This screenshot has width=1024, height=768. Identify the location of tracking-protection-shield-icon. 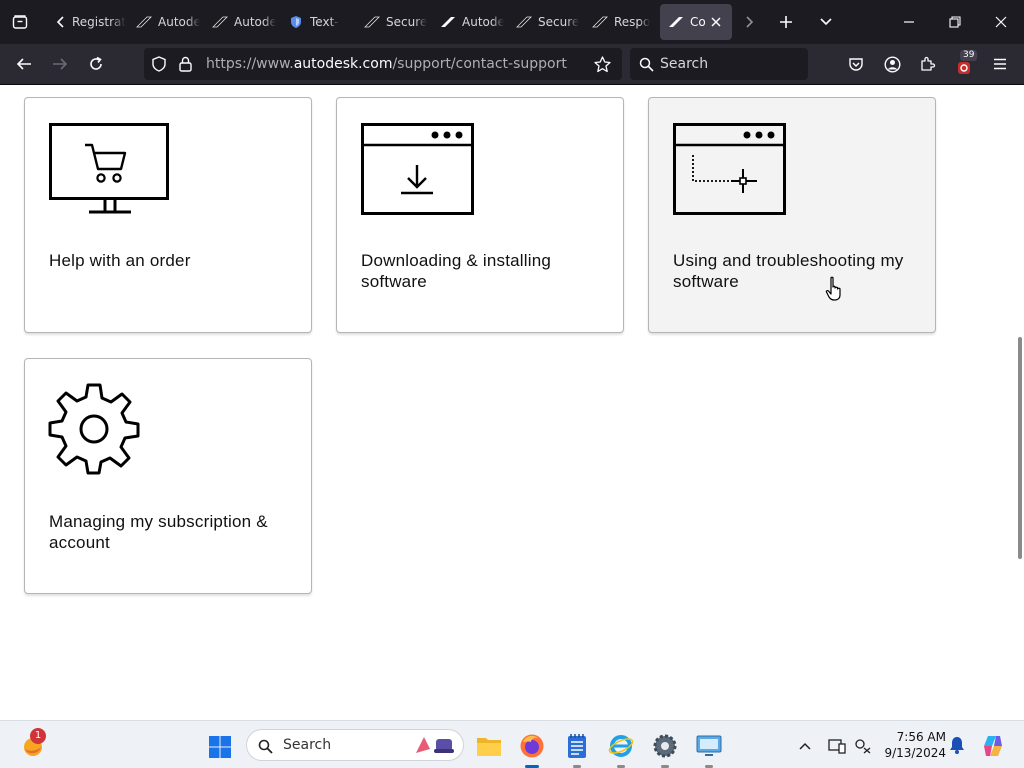
(159, 64).